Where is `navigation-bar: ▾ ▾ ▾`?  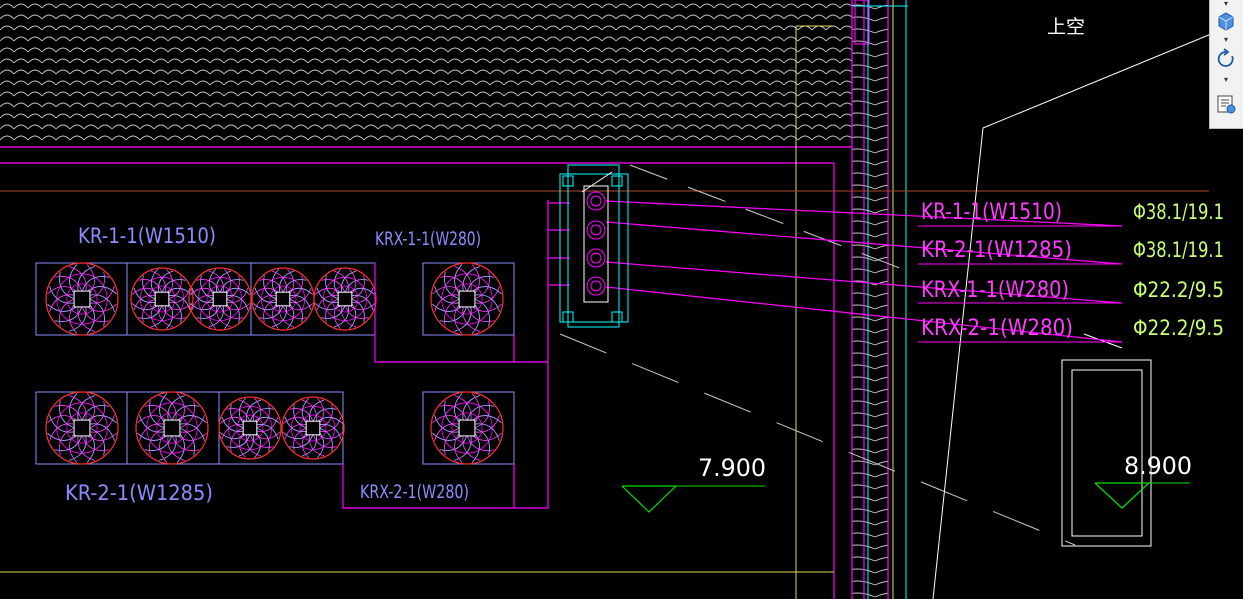 navigation-bar: ▾ ▾ ▾ is located at coordinates (1226, 64).